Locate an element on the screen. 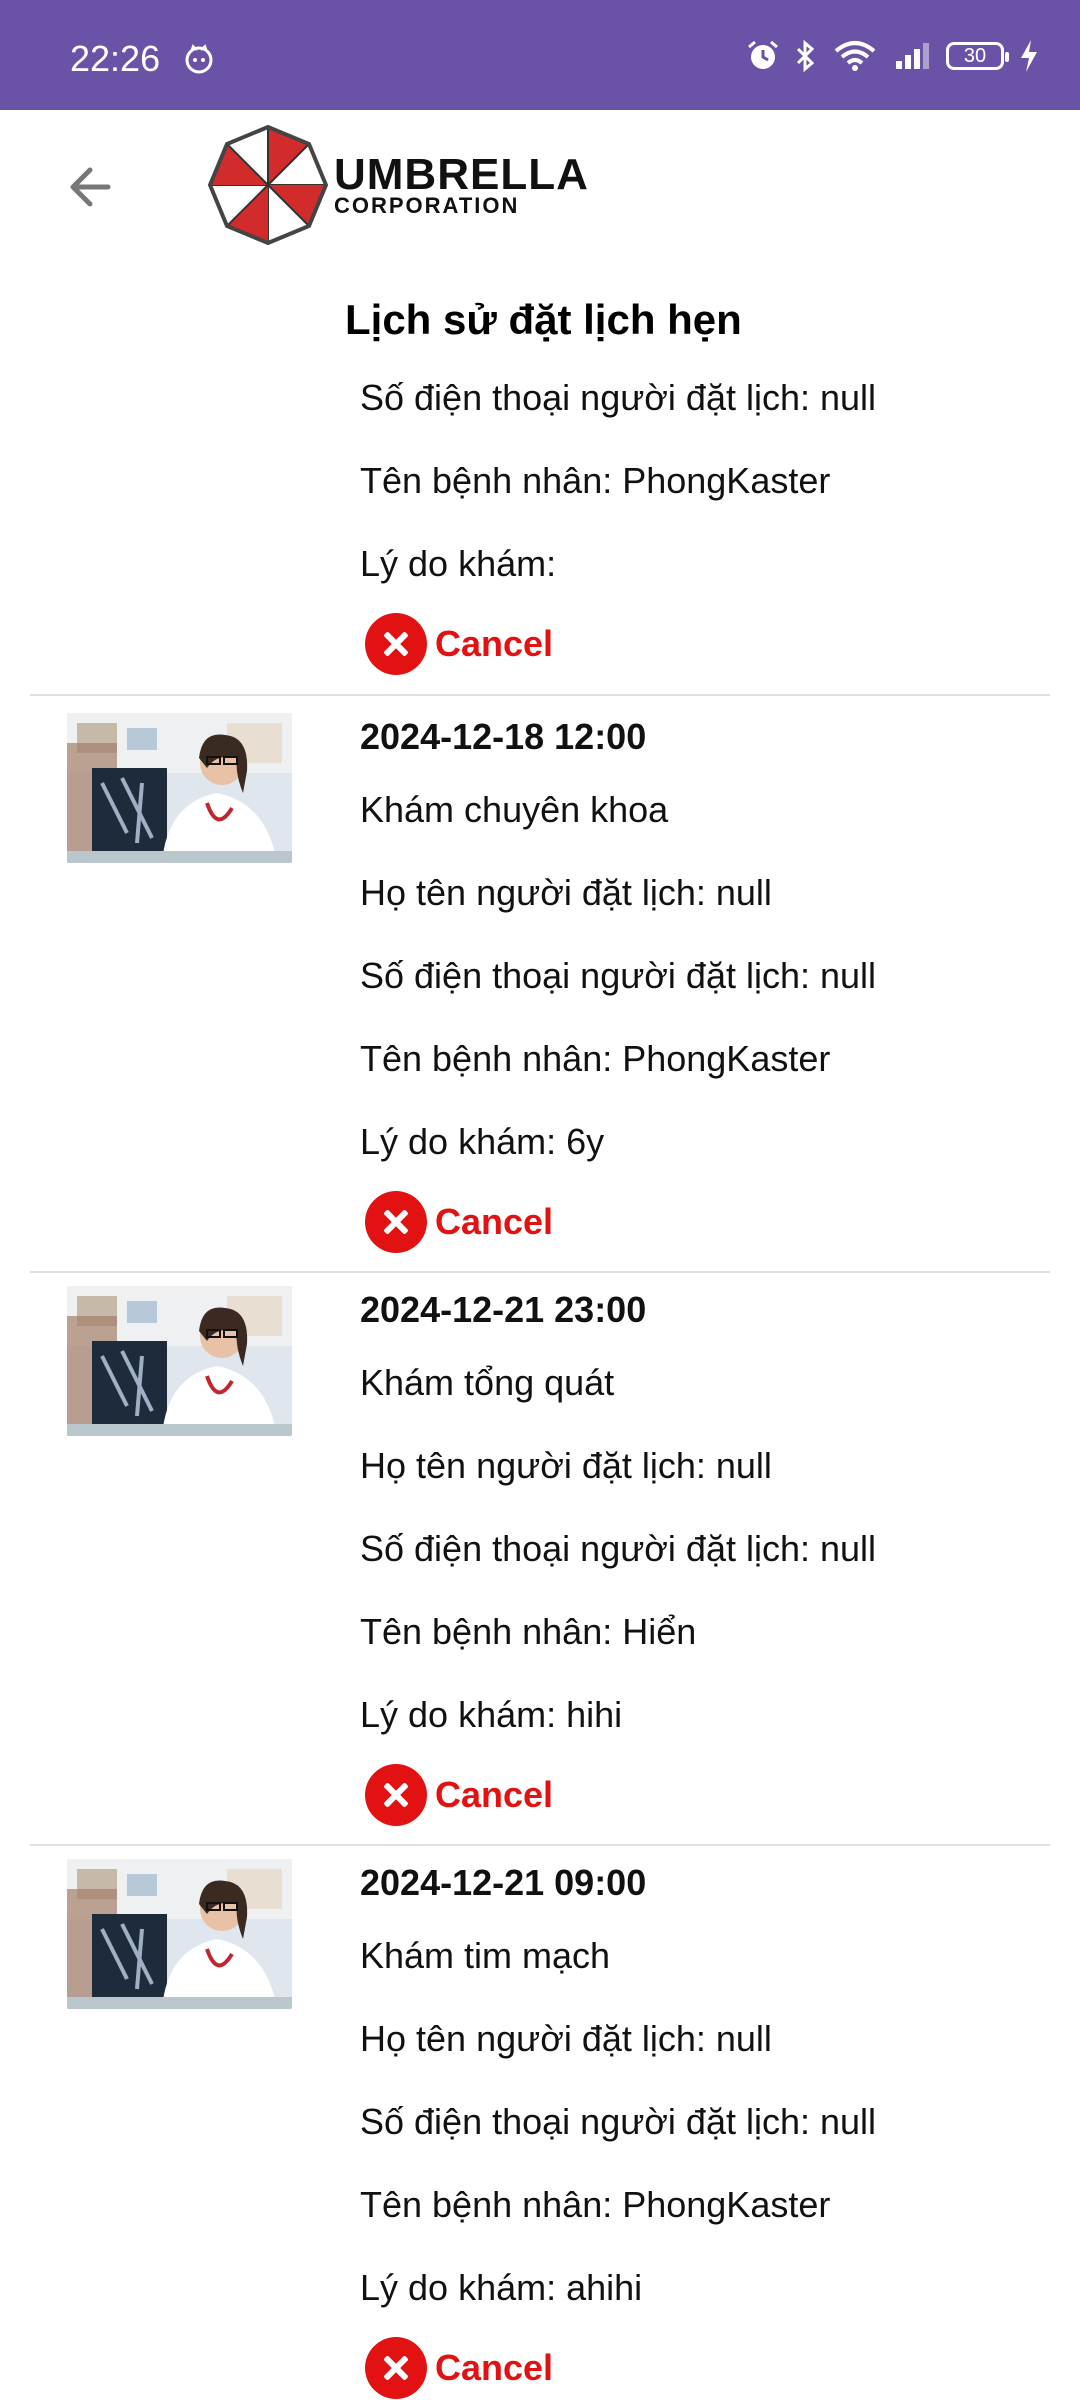 This screenshot has width=1080, height=2400. status-time: 22:26 is located at coordinates (115, 58).